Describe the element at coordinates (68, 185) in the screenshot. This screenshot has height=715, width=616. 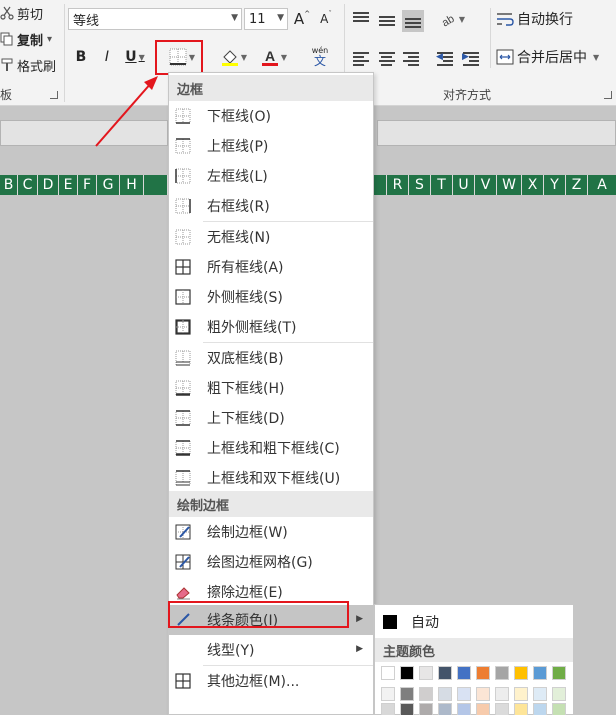
I see `column-header-e: E` at that location.